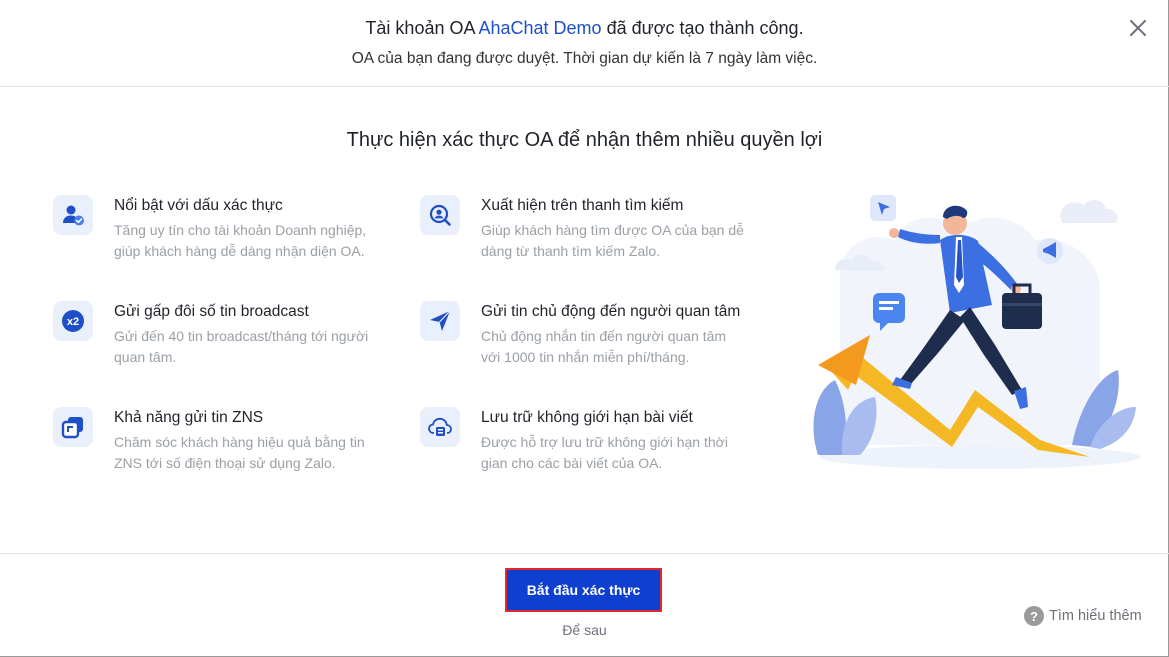 This screenshot has height=657, width=1169. What do you see at coordinates (583, 590) in the screenshot?
I see `start-verification-button: Bắt đầu xác thực` at bounding box center [583, 590].